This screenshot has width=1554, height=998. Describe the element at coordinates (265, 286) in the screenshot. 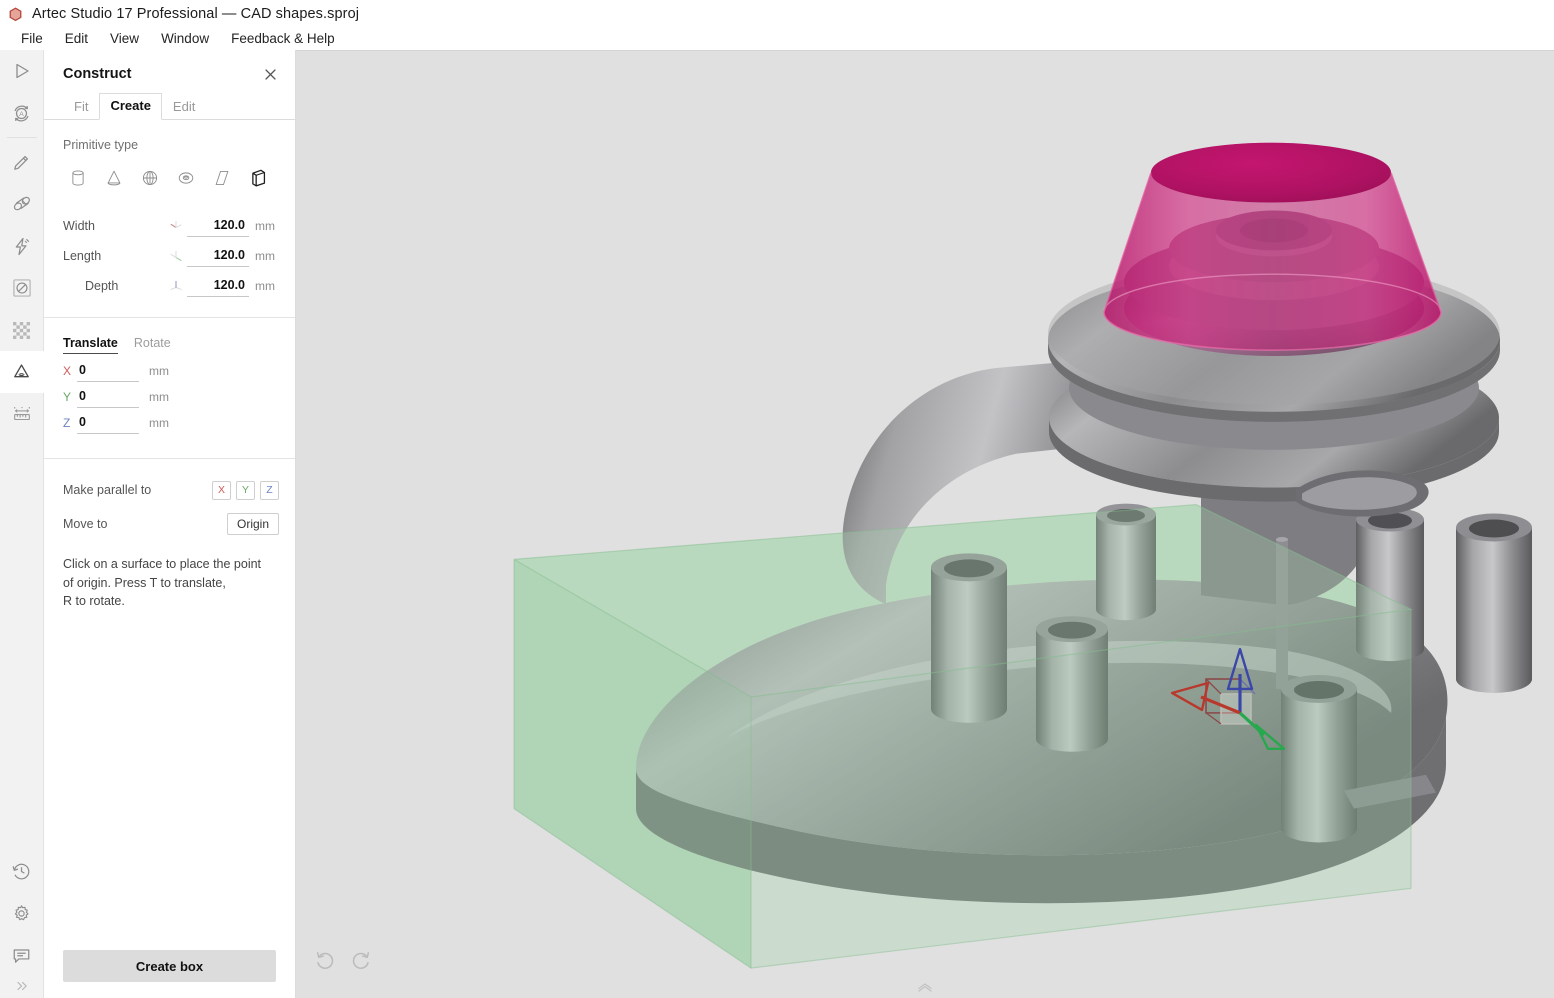

I see `dimension-unit-depth: mm` at that location.